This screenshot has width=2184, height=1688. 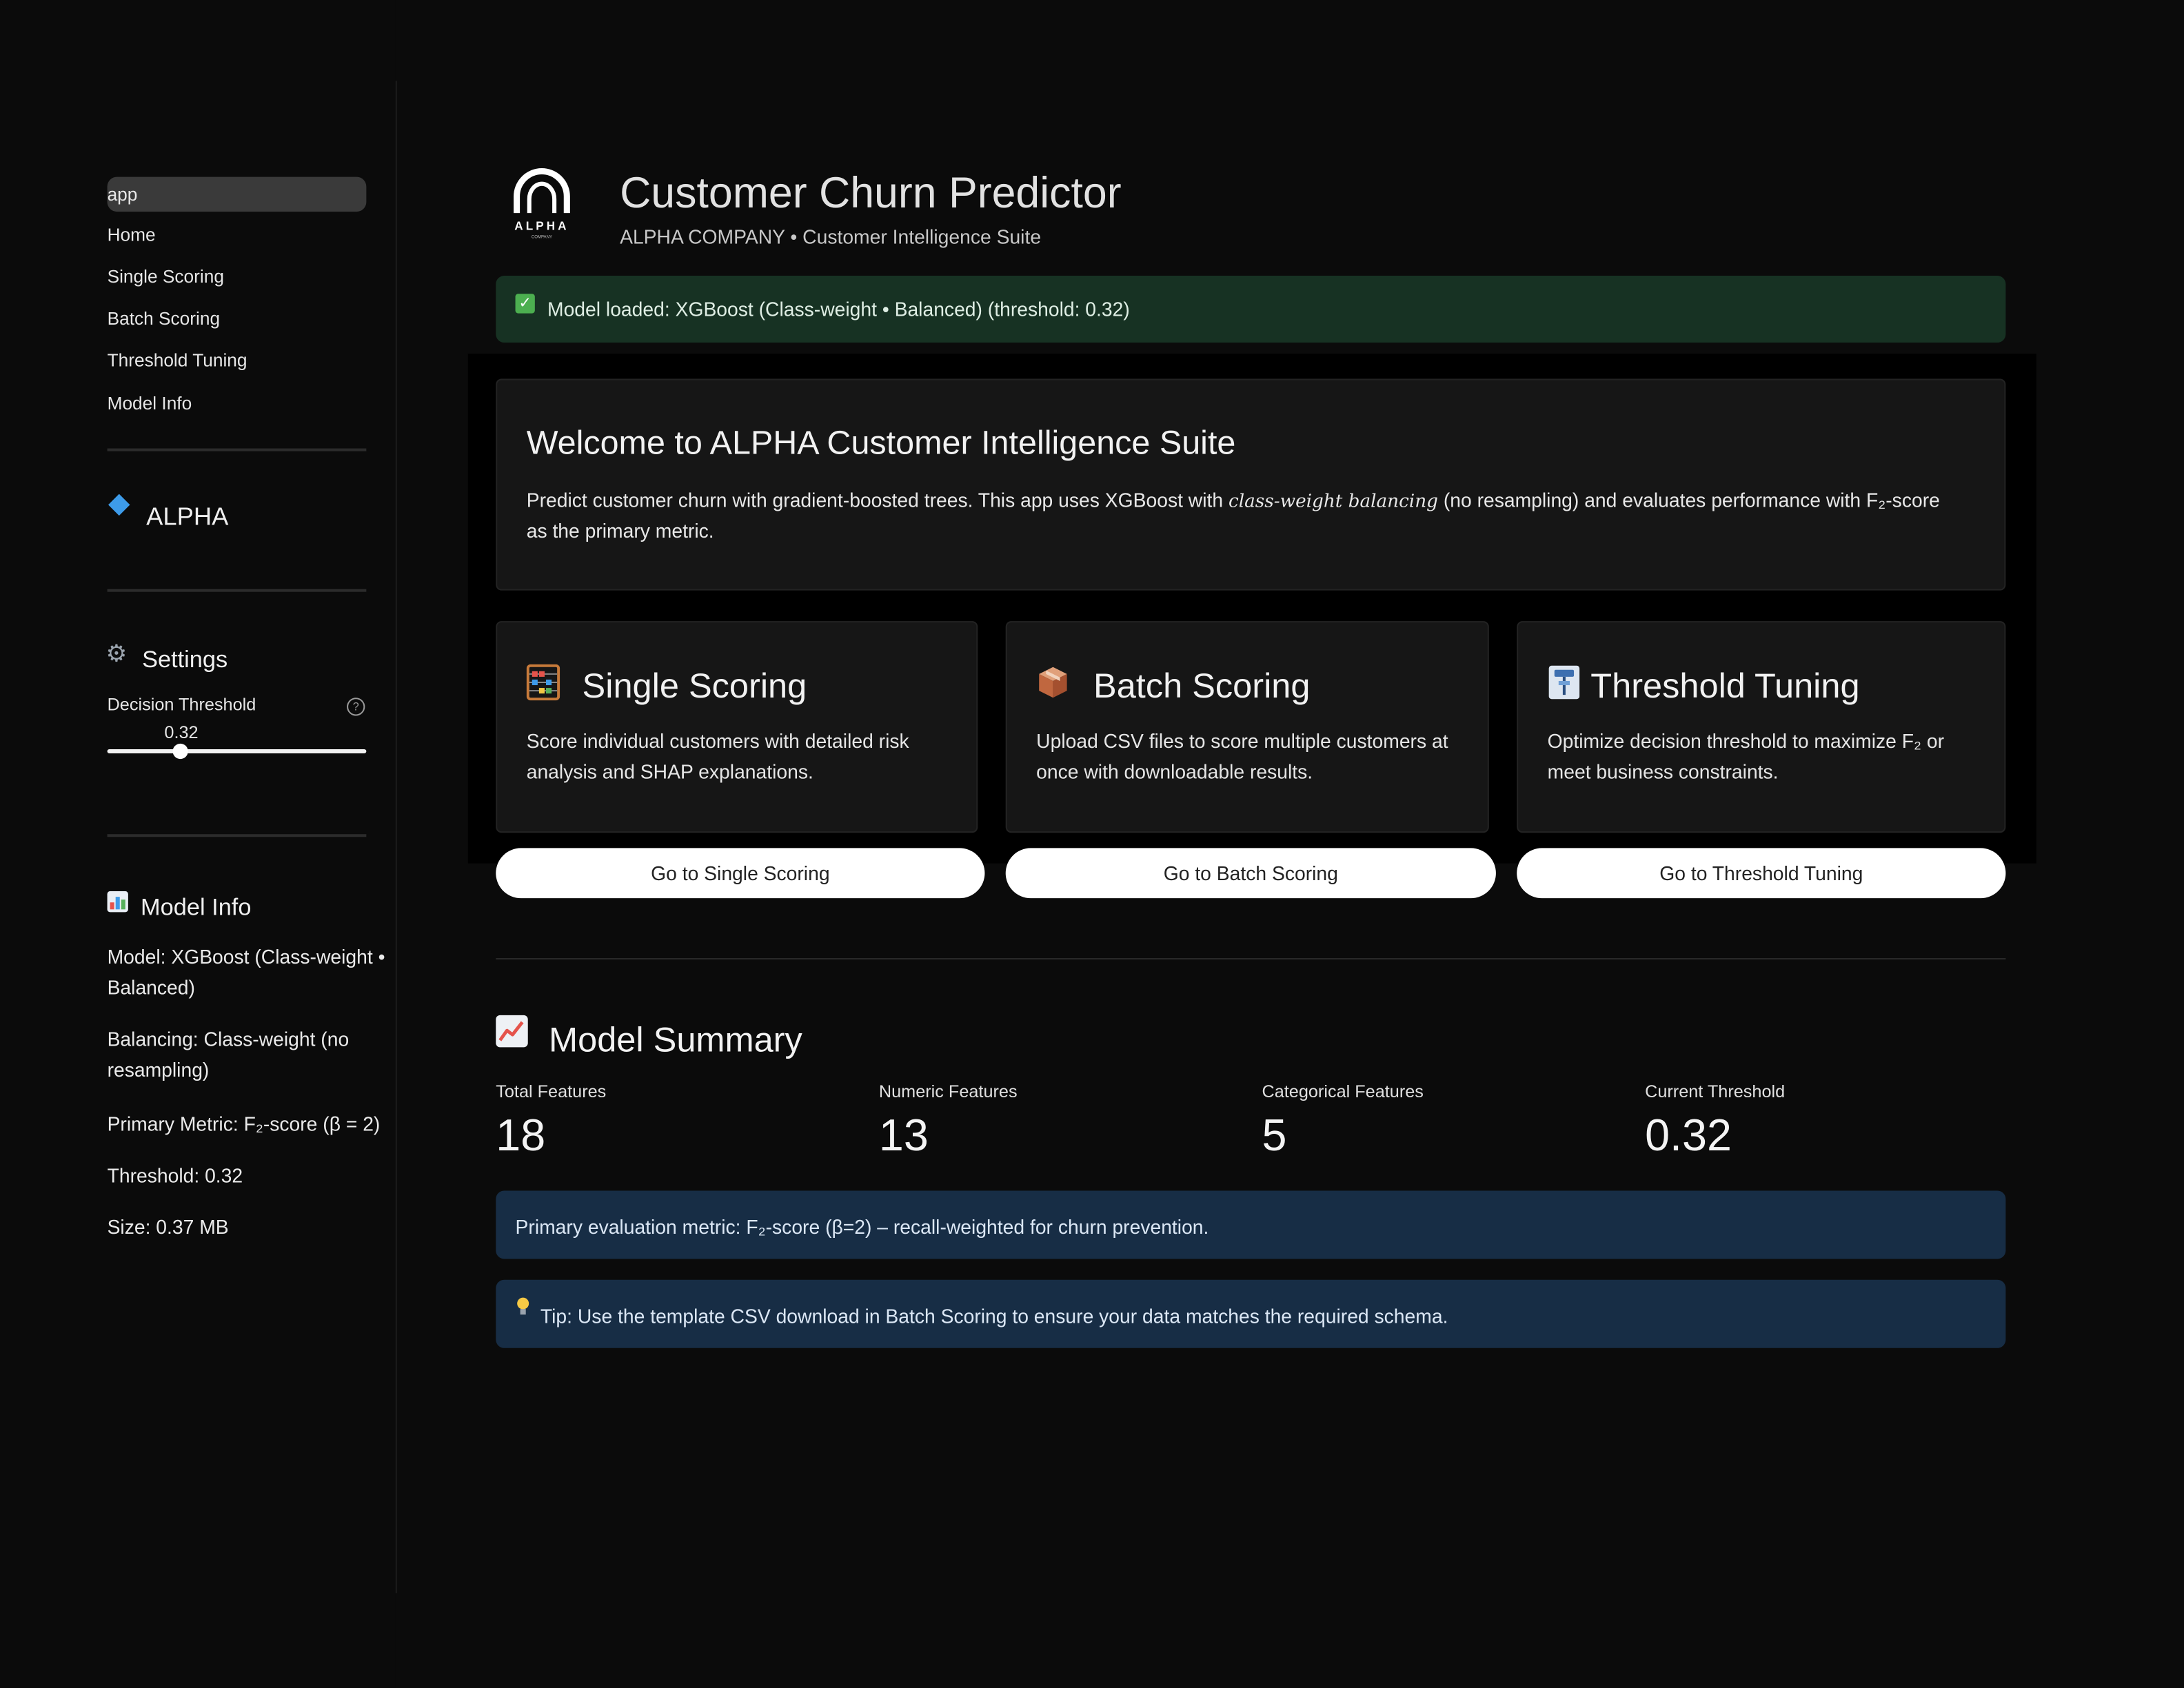 I want to click on package-icon, so click(x=1053, y=682).